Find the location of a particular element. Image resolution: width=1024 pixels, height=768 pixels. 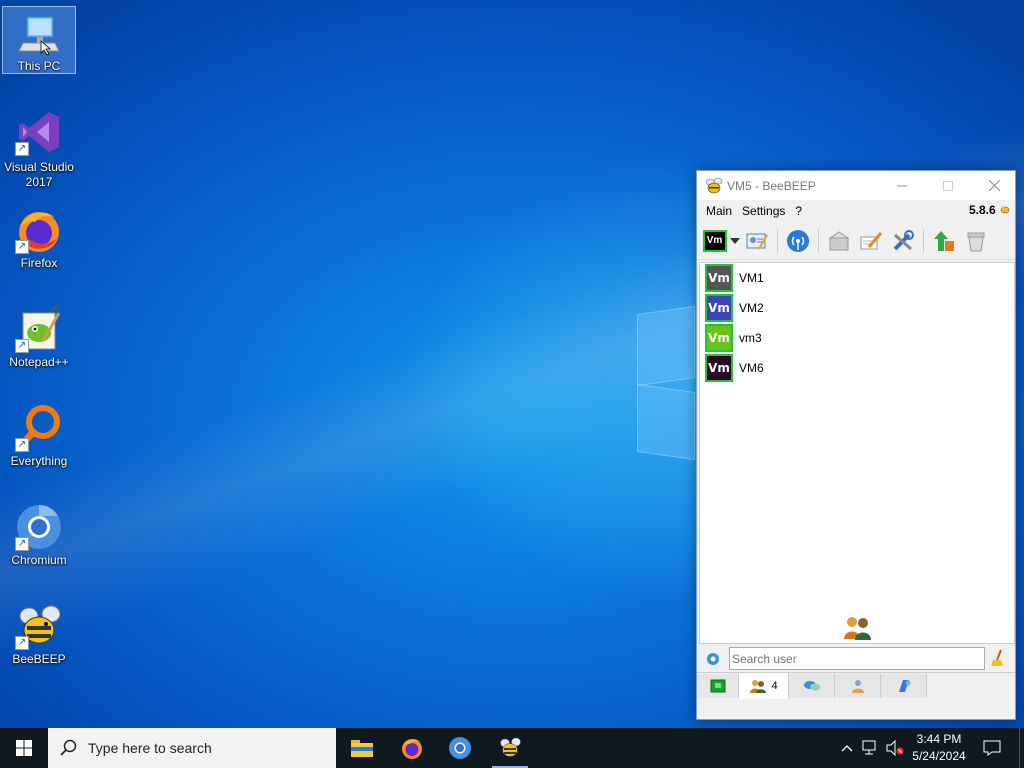

minimize-button is located at coordinates (902, 185).